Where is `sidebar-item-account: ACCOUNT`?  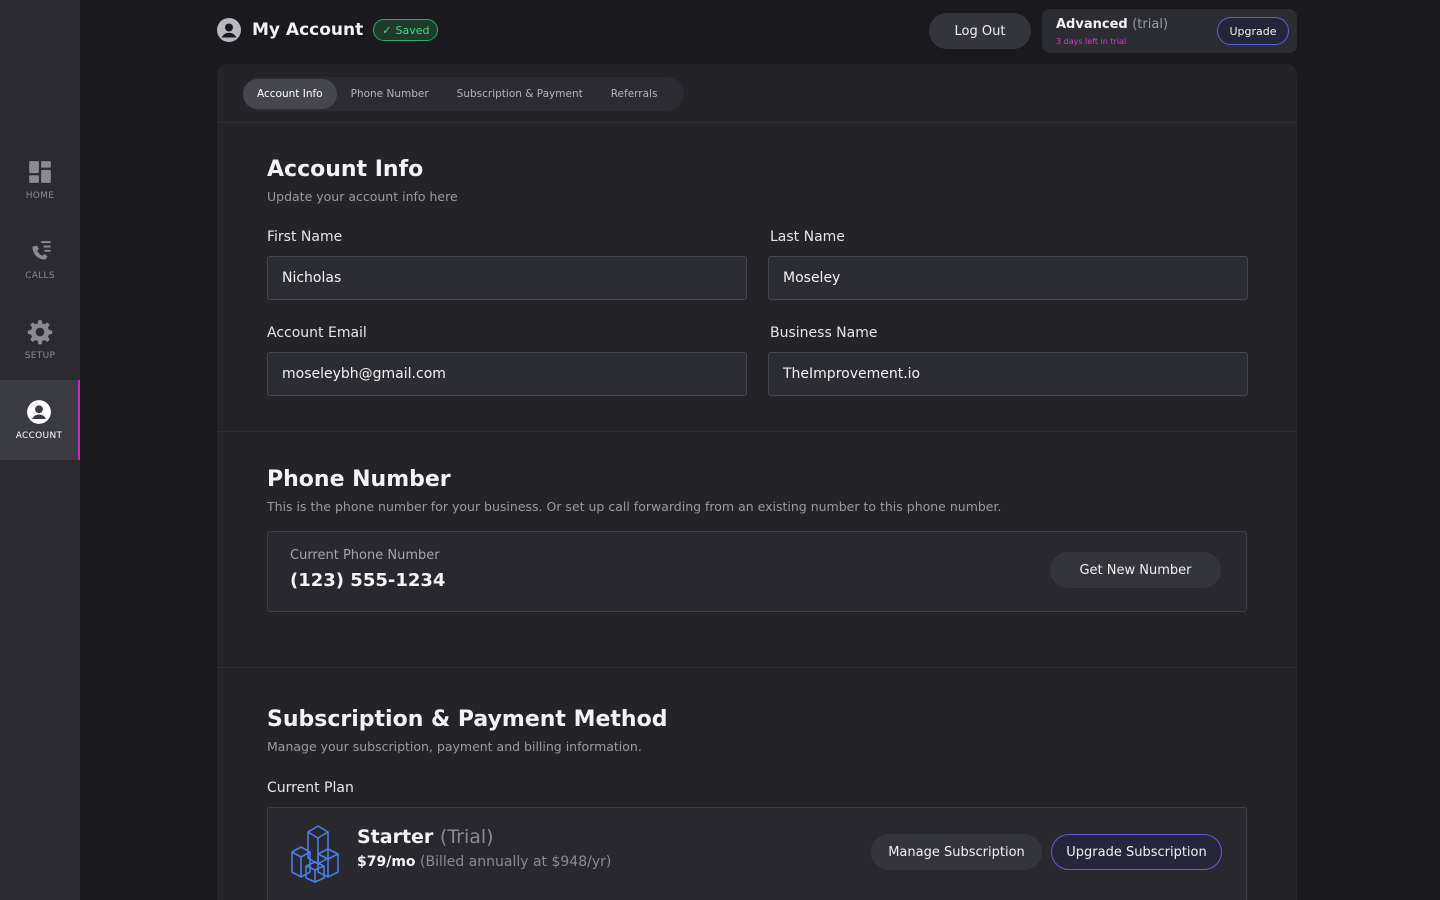 sidebar-item-account: ACCOUNT is located at coordinates (40, 420).